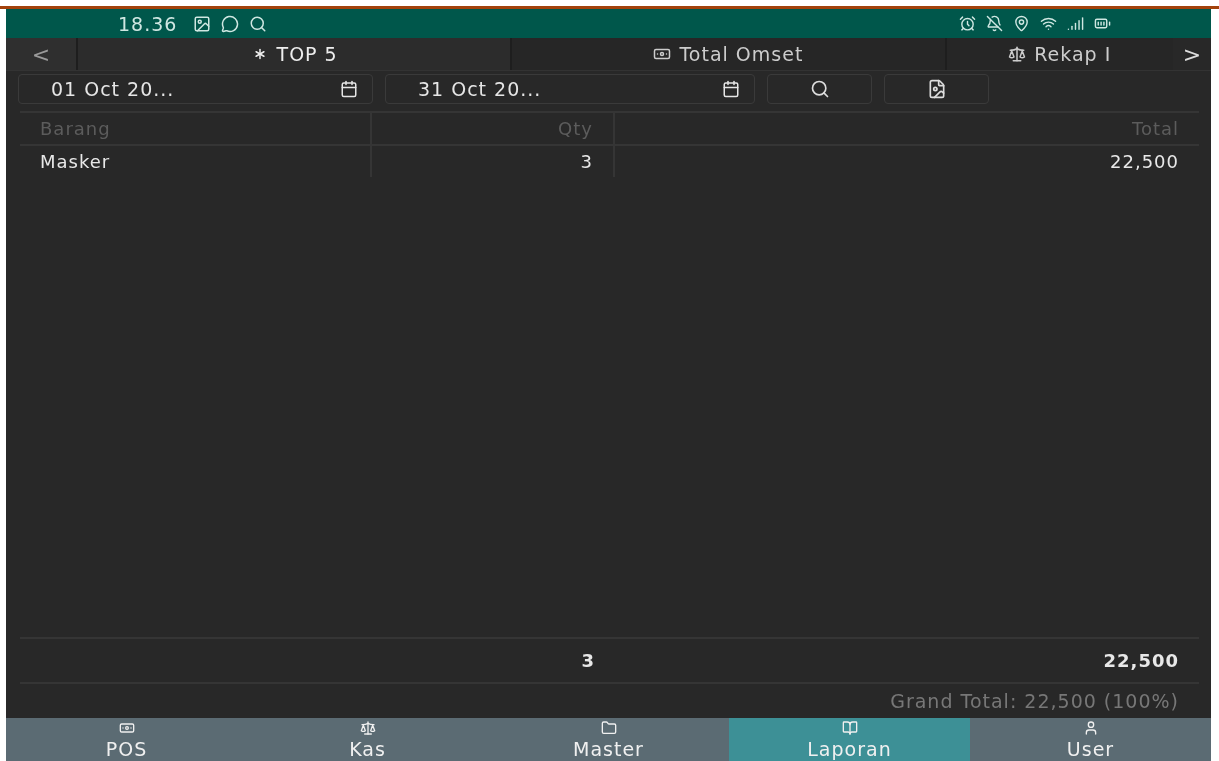  What do you see at coordinates (608, 727) in the screenshot?
I see `folder-icon` at bounding box center [608, 727].